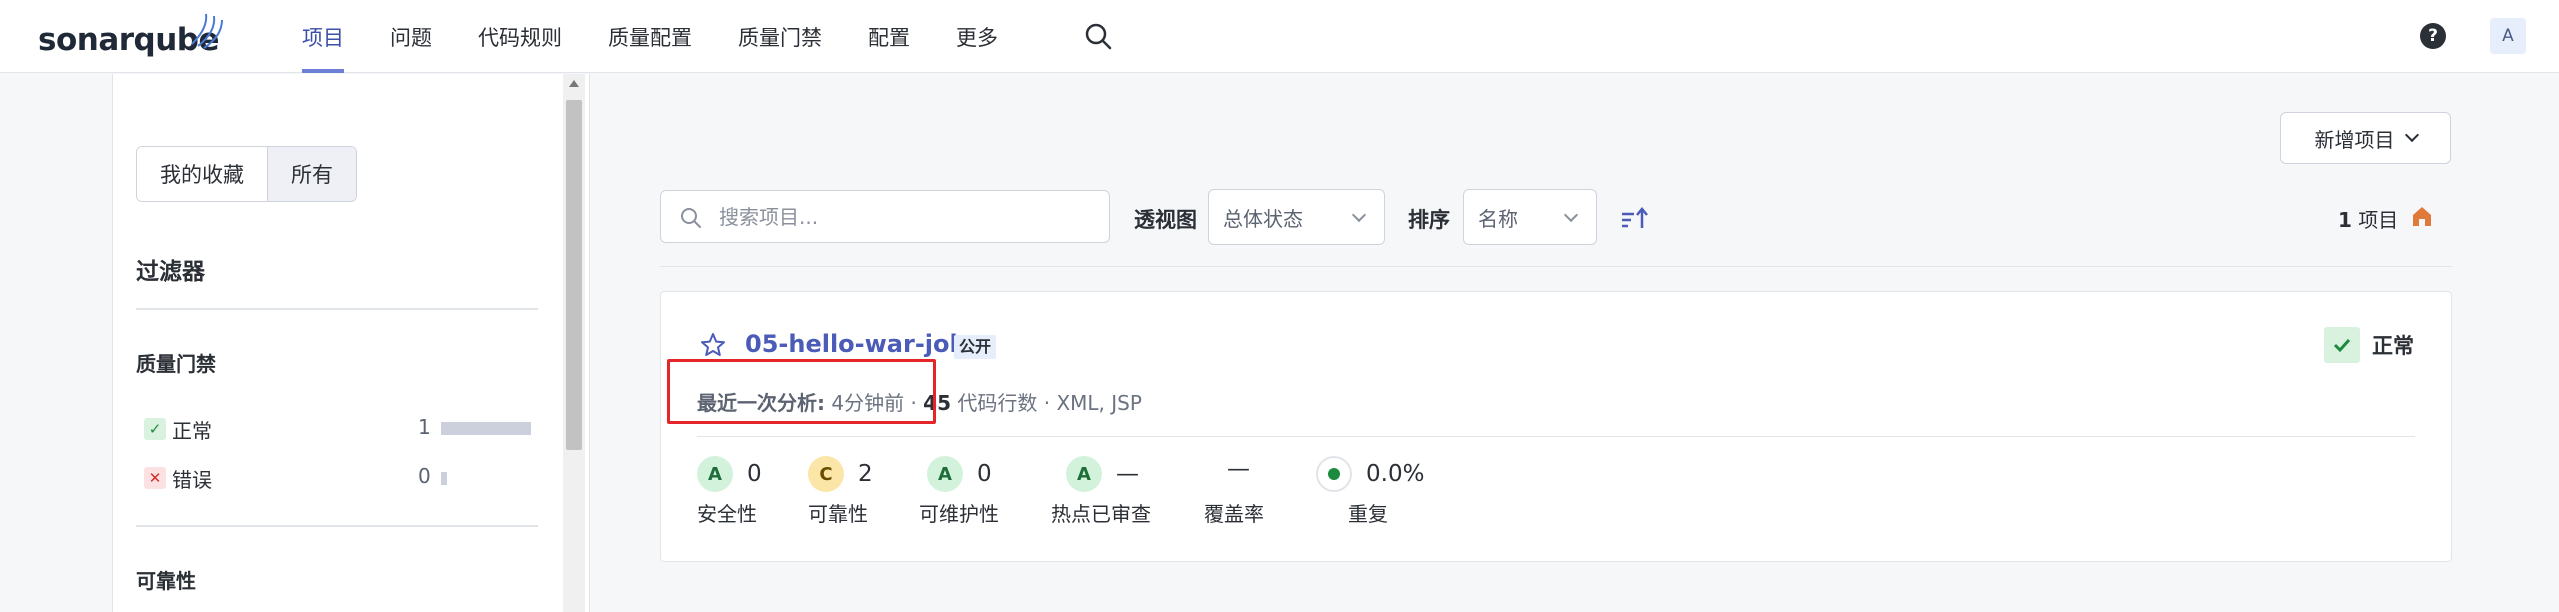 The height and width of the screenshot is (612, 2559). What do you see at coordinates (1234, 514) in the screenshot?
I see `metric-label: 覆盖率` at bounding box center [1234, 514].